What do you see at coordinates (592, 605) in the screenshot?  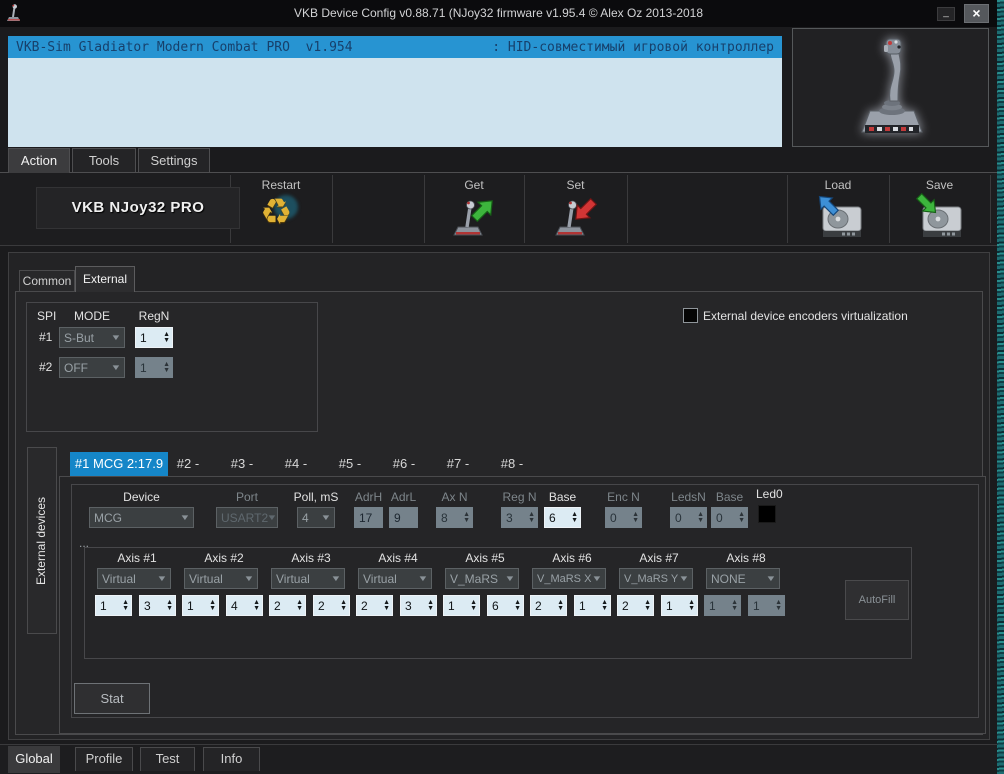 I see `axis6-spinner-b: 1 ▲ ▼` at bounding box center [592, 605].